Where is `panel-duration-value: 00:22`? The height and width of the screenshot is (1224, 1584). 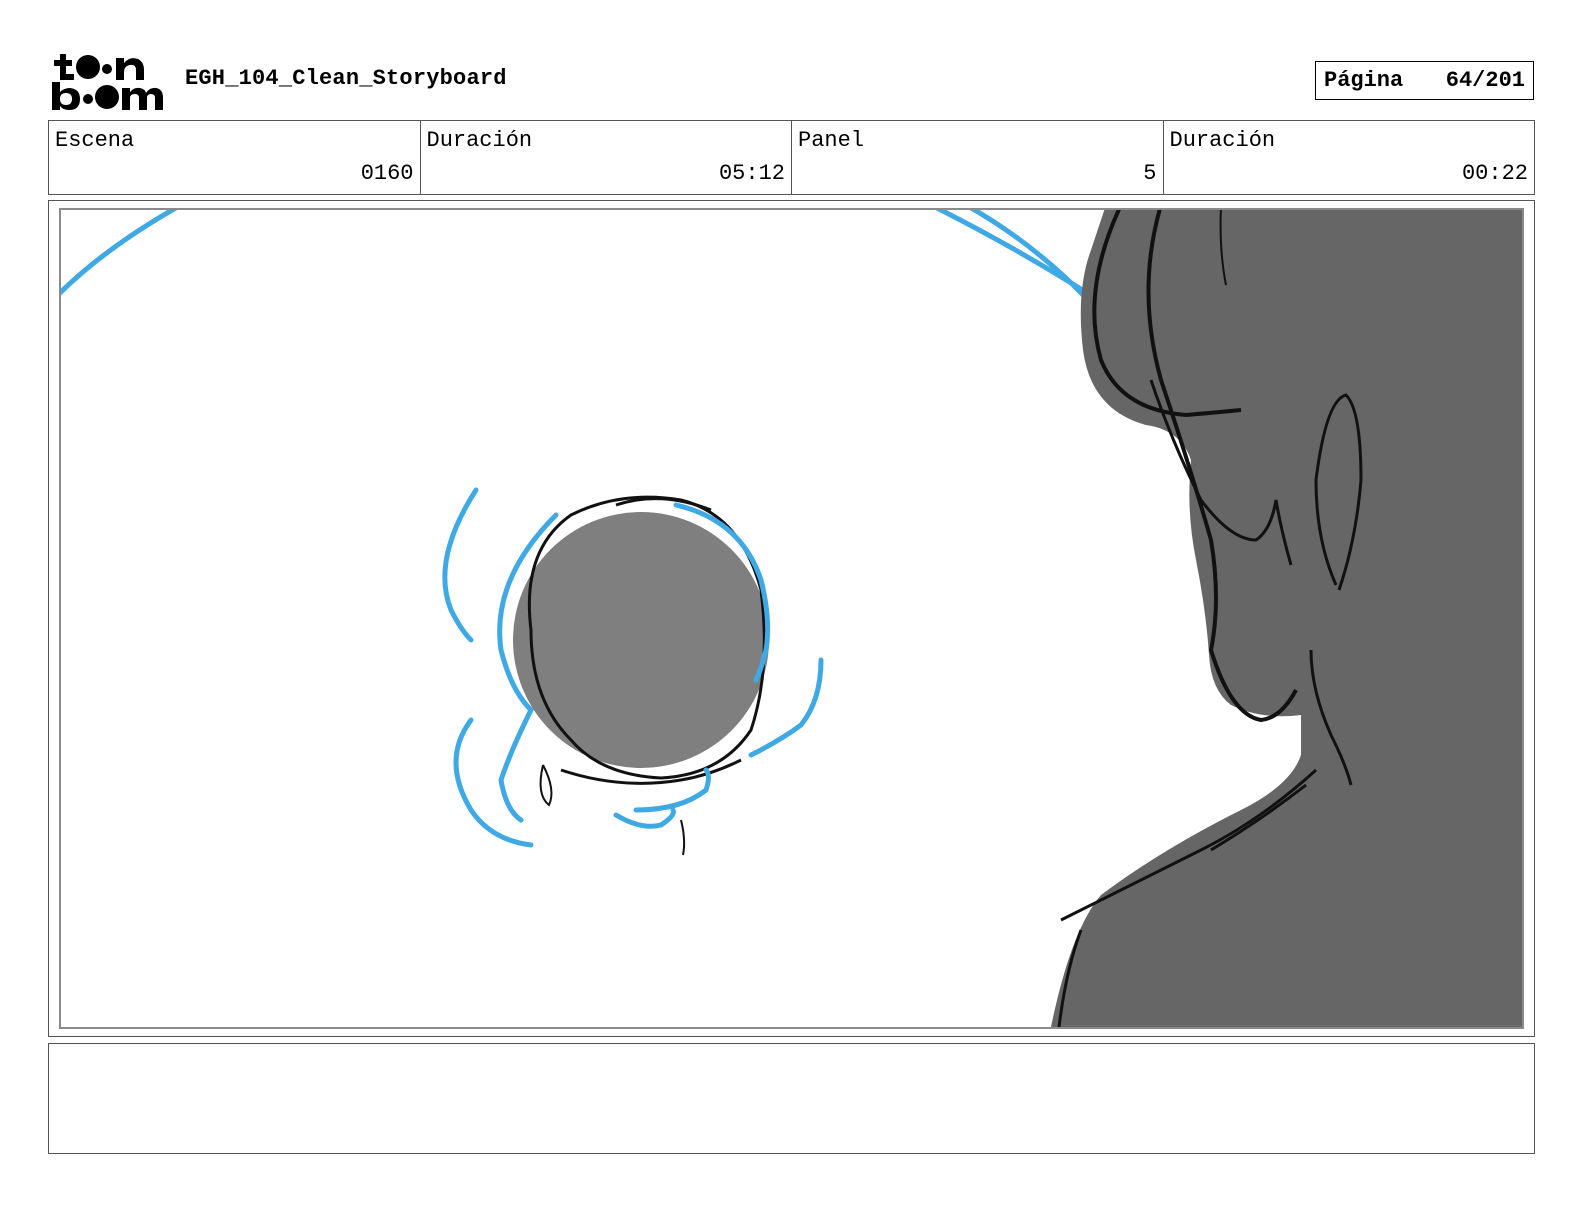
panel-duration-value: 00:22 is located at coordinates (1494, 173).